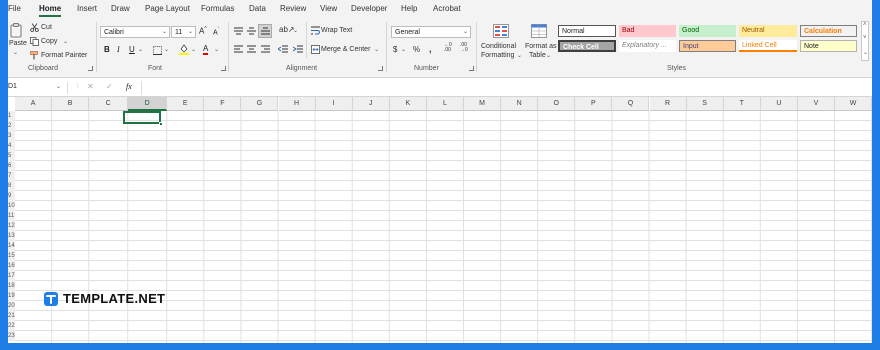 The image size is (880, 350). I want to click on number-format-select: General ⌄, so click(431, 32).